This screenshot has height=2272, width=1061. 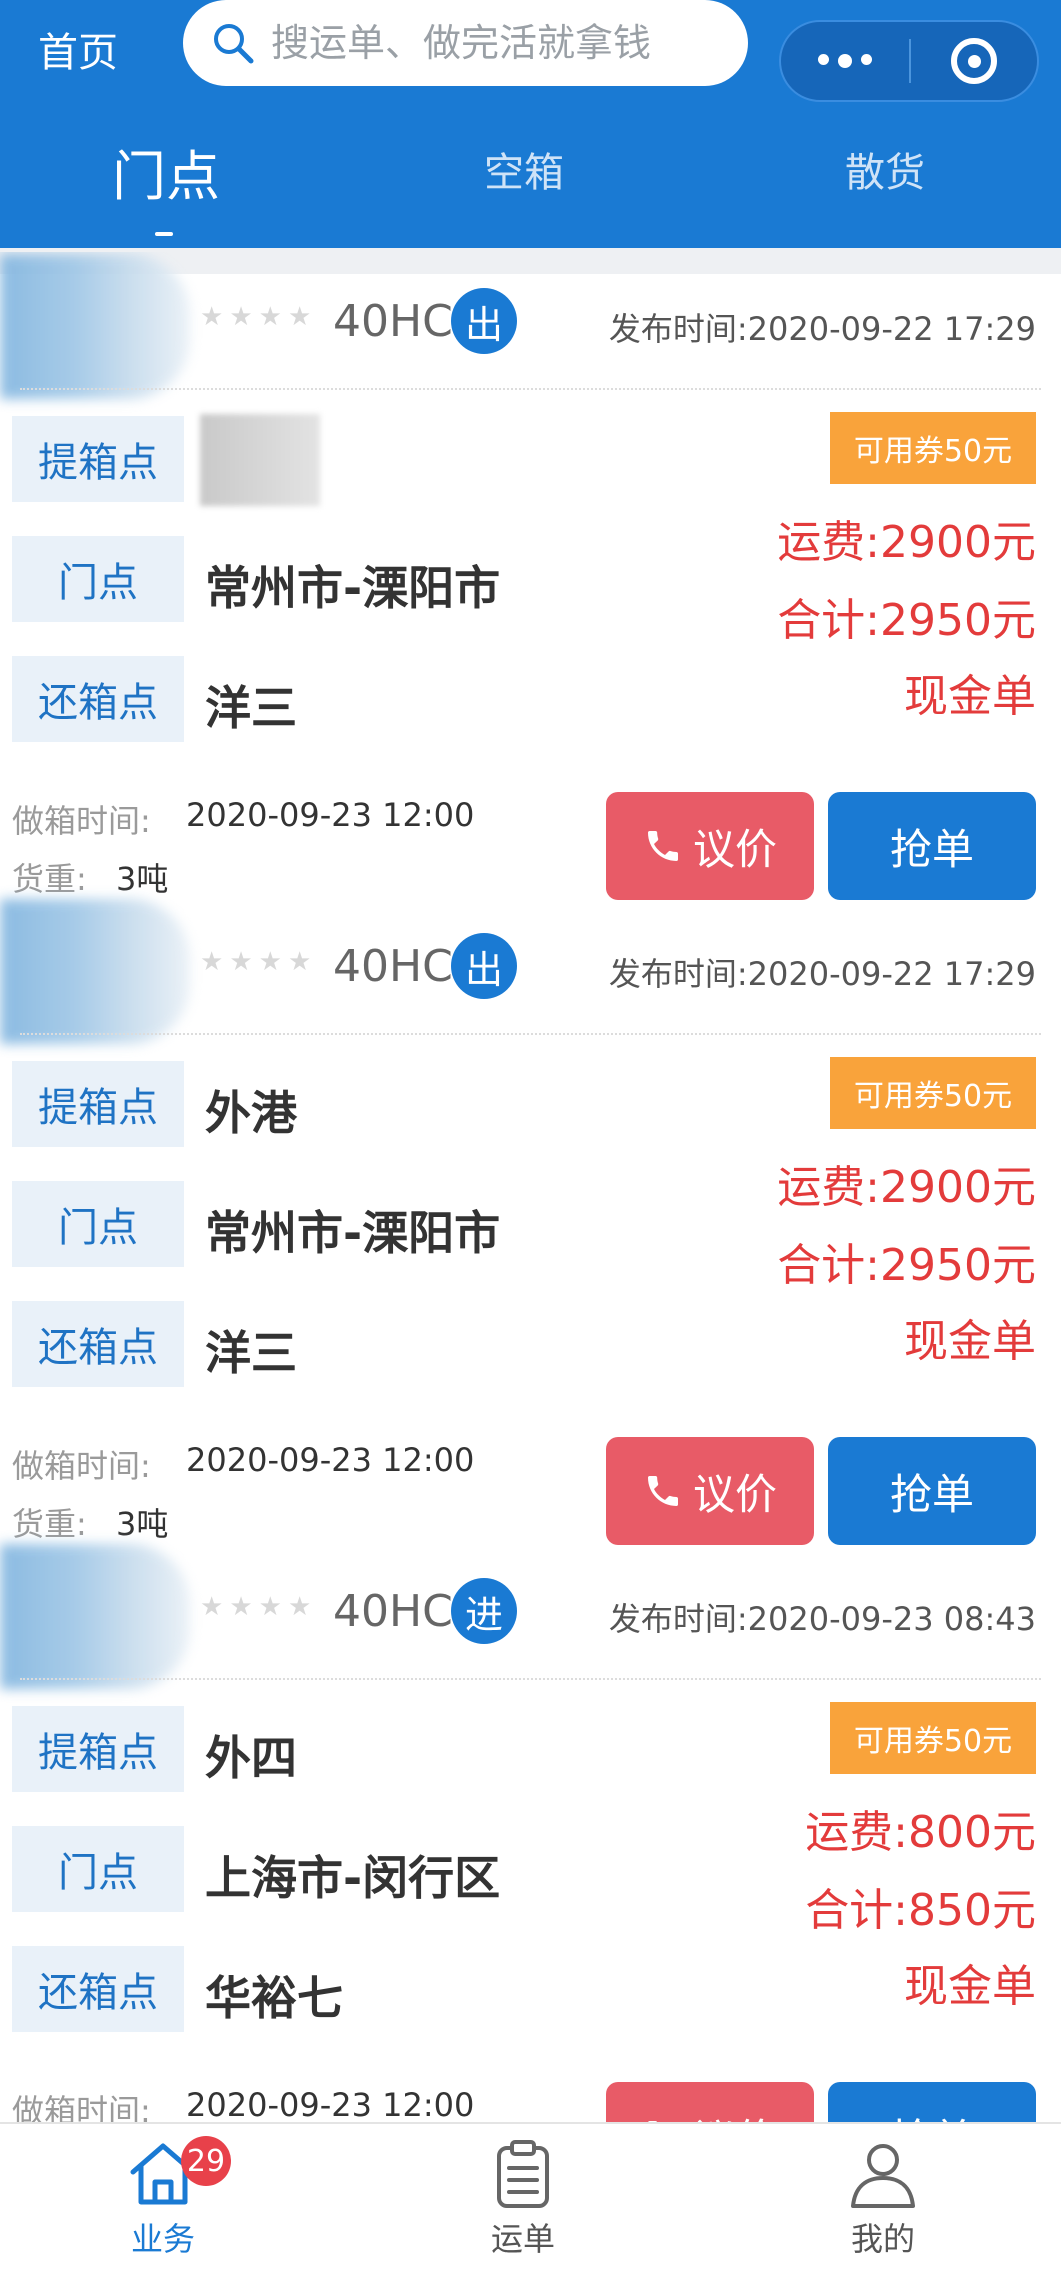 I want to click on target-icon, so click(x=974, y=61).